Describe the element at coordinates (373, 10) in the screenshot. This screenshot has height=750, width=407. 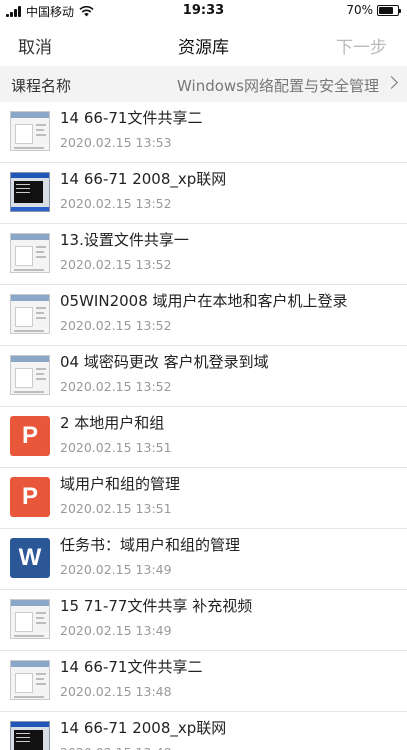
I see `status-right: 70%` at that location.